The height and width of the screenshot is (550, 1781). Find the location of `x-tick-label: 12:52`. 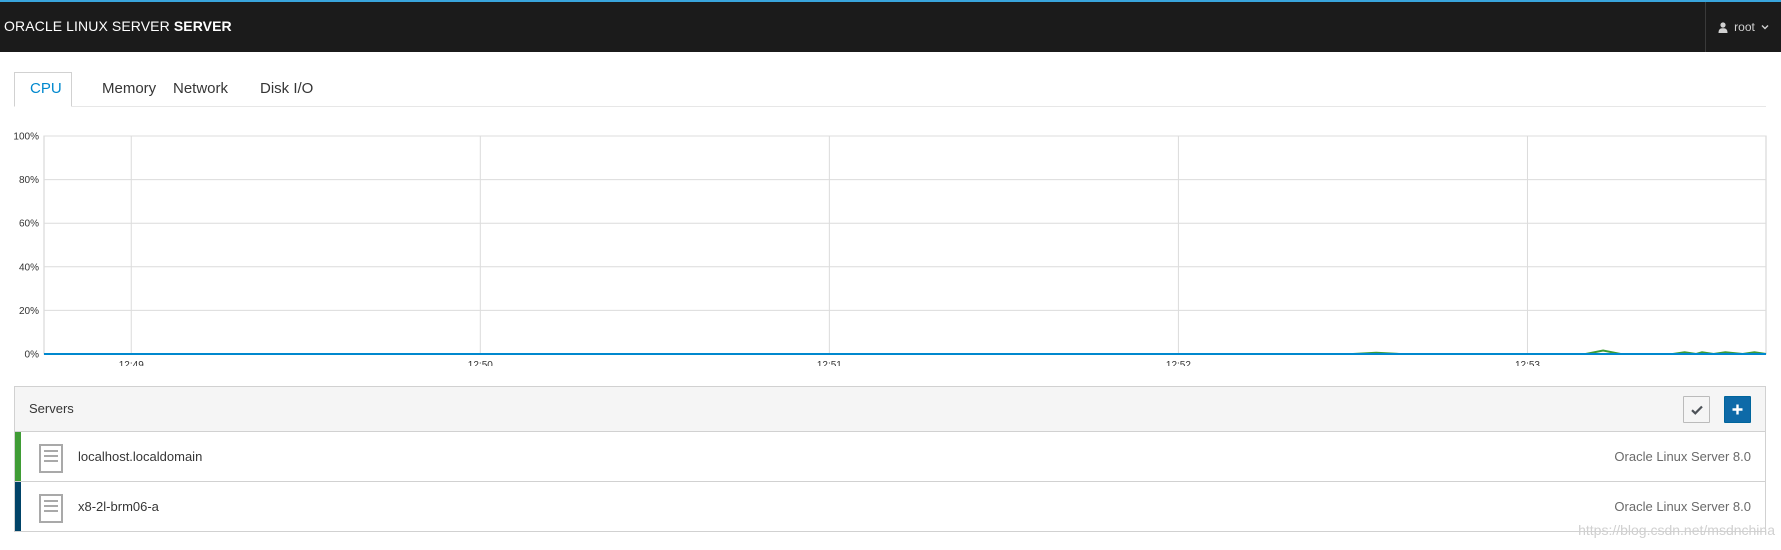

x-tick-label: 12:52 is located at coordinates (1178, 363).